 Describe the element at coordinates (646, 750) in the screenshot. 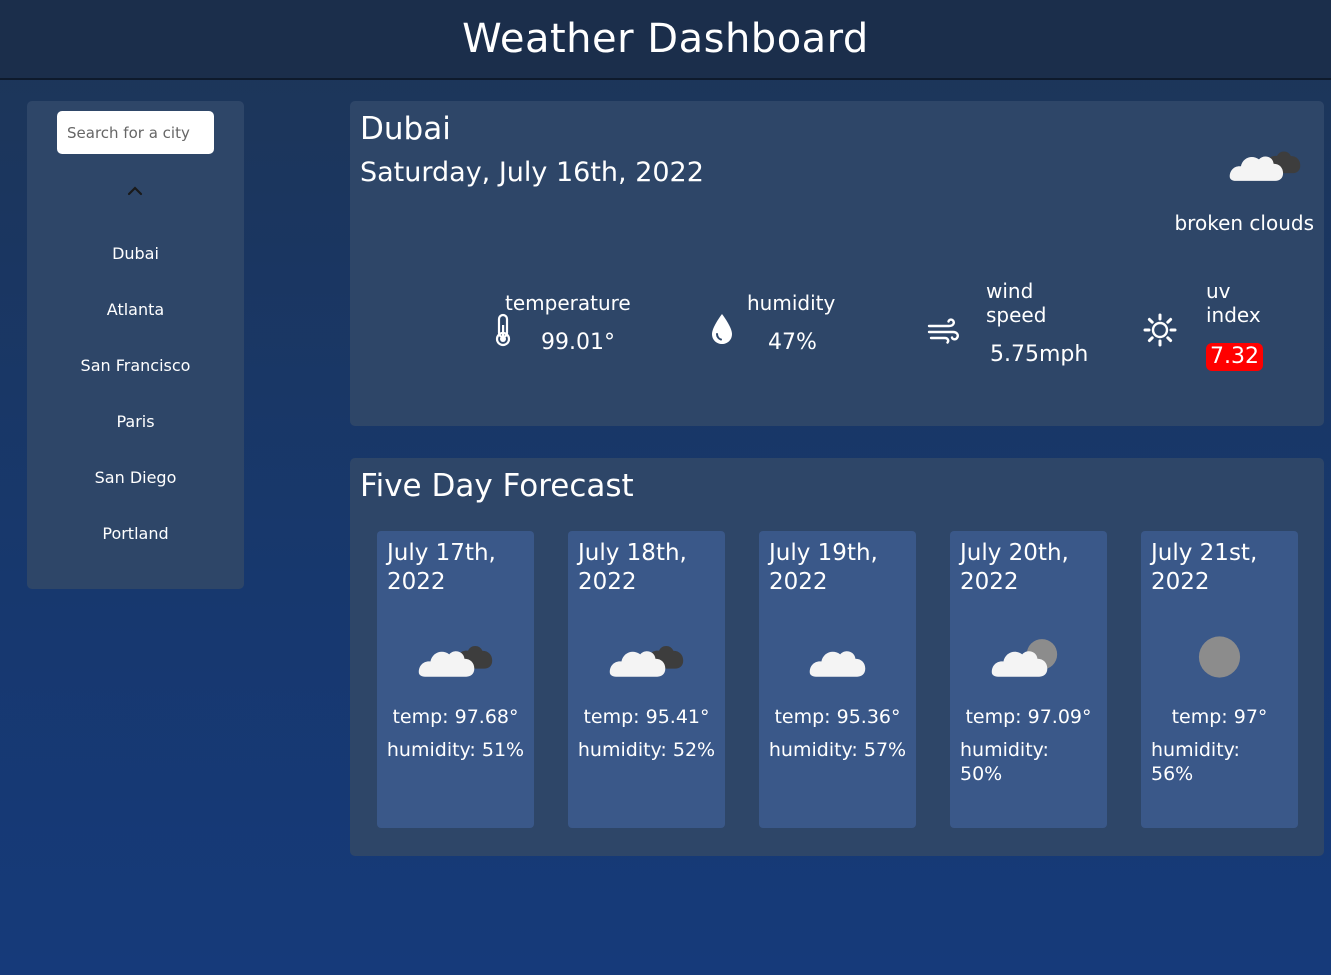

I see `forecast-humidity: humidity: 52%` at that location.